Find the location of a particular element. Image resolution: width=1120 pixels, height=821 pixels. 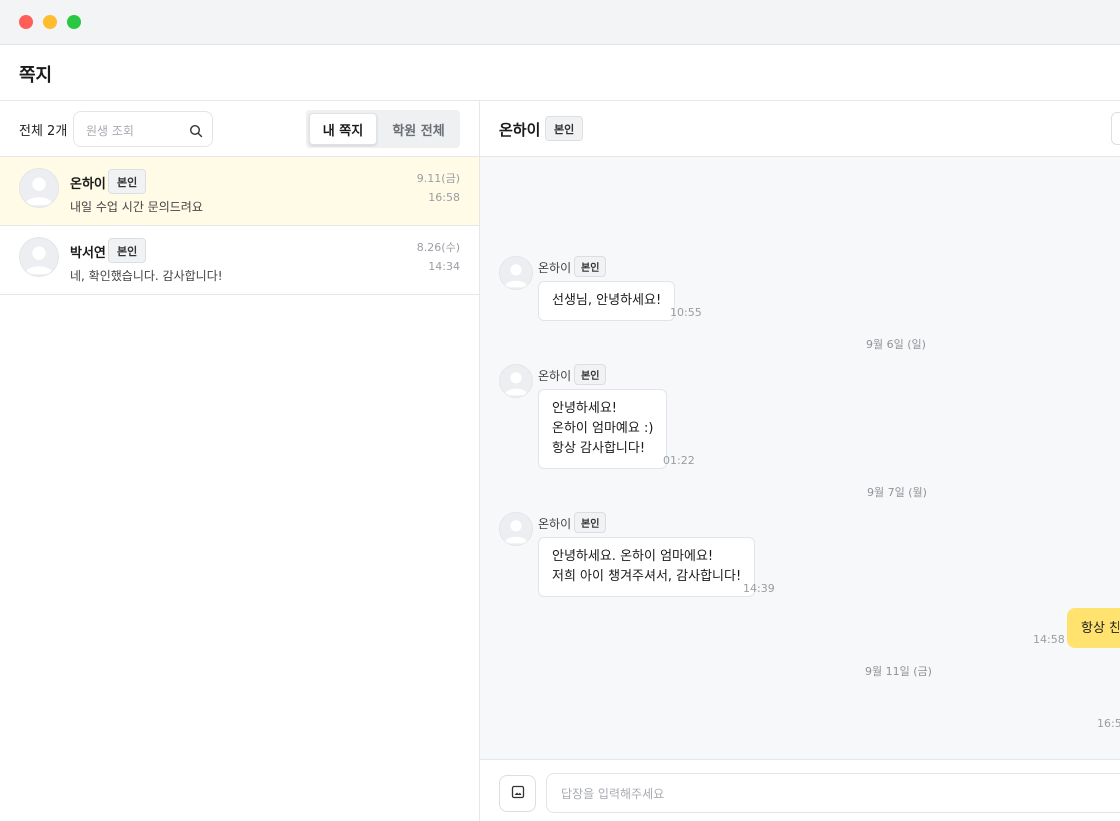

minimize-window-button is located at coordinates (50, 22).